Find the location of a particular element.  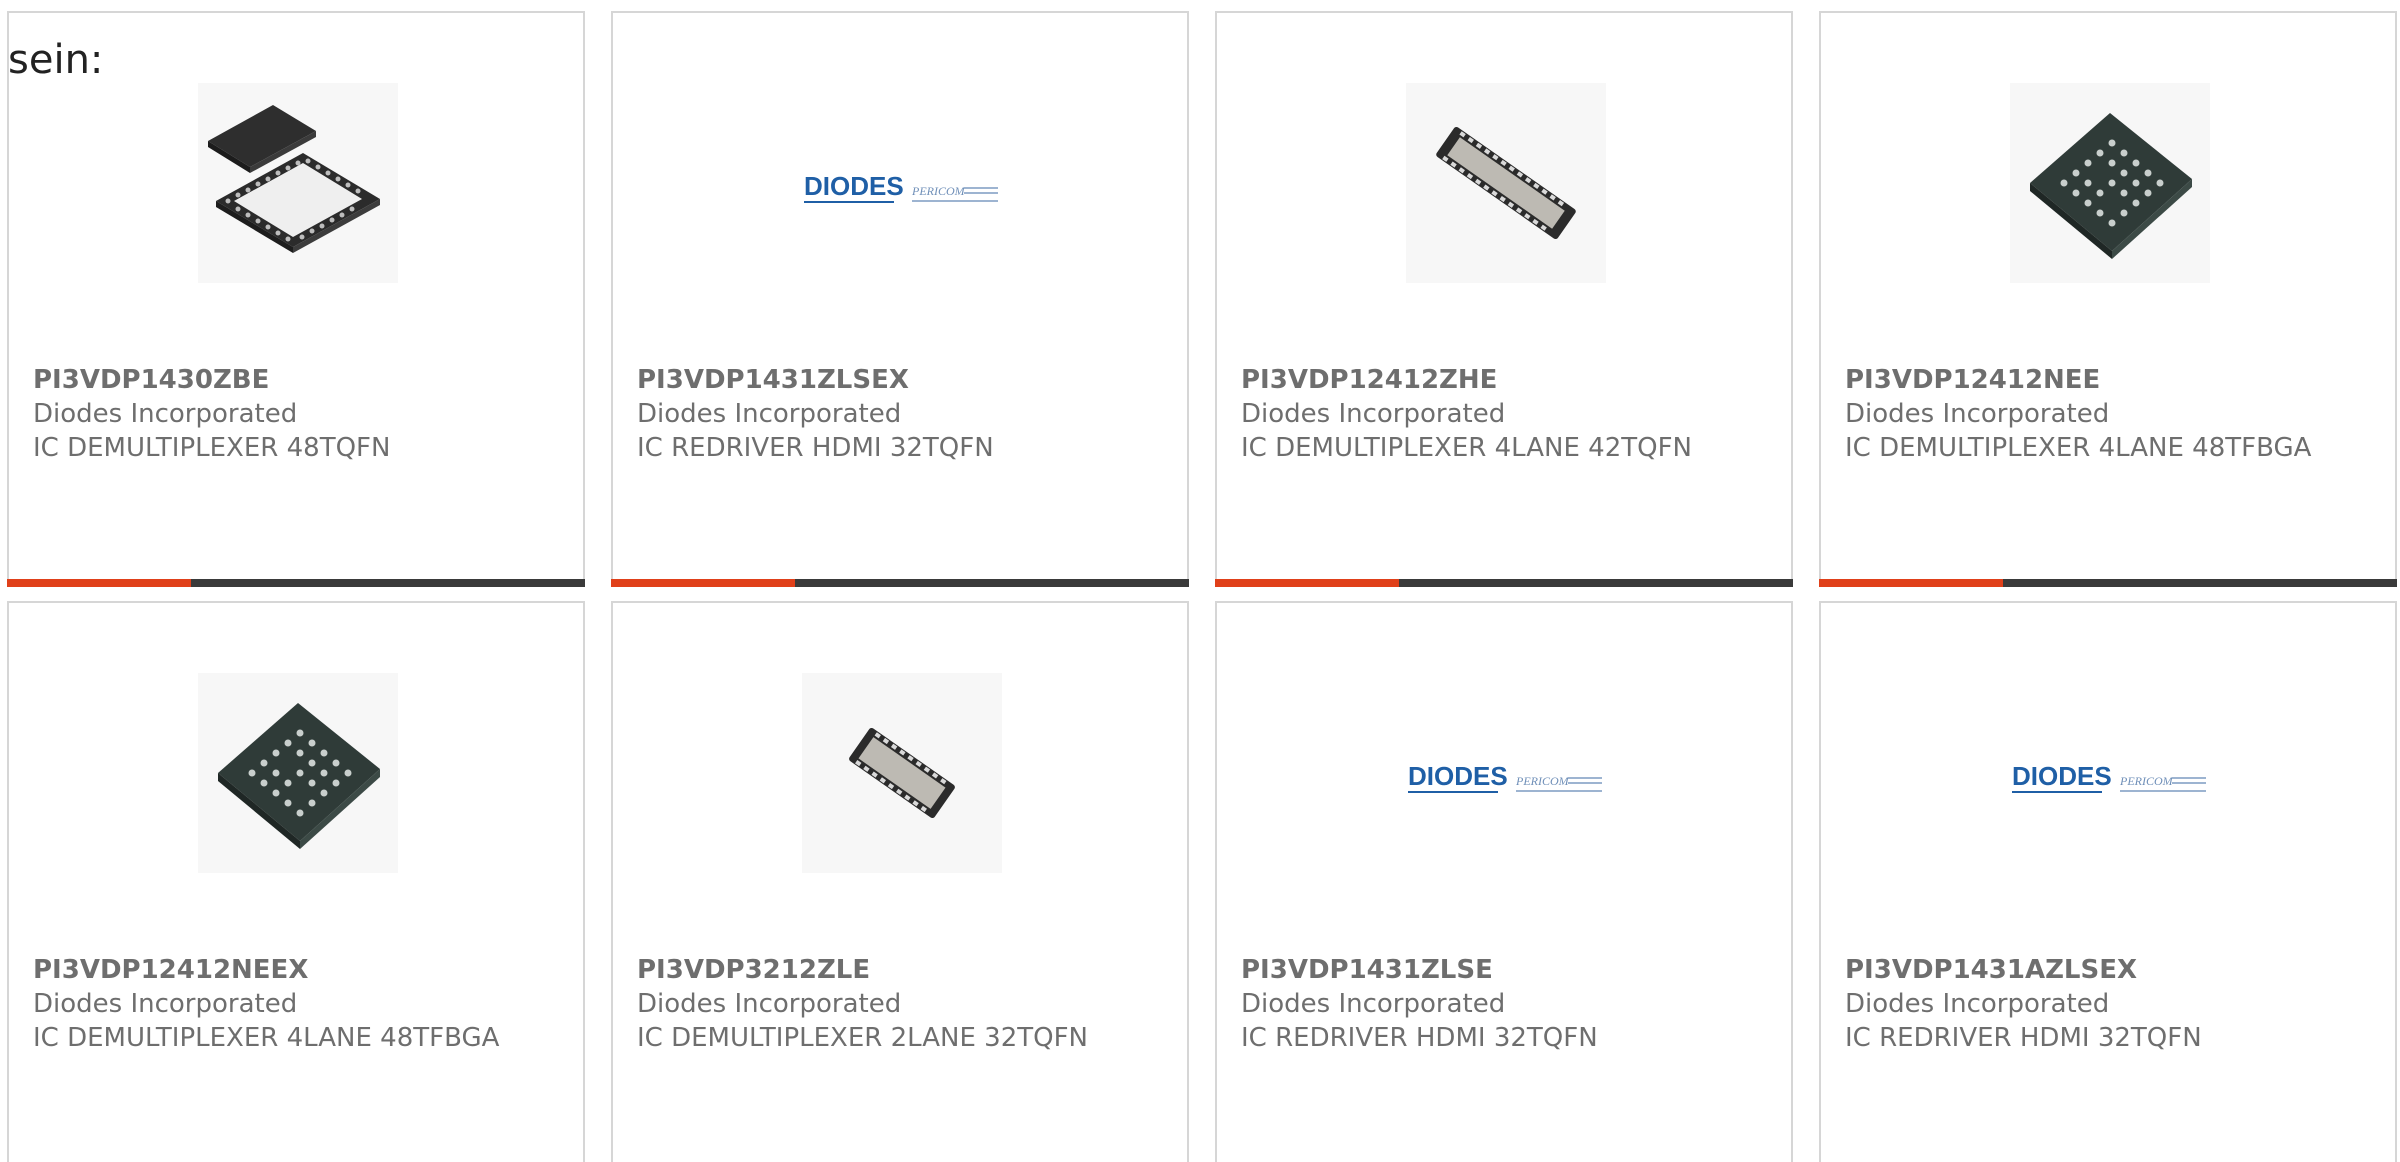

part-number: PI3VDP12412NEEX is located at coordinates (283, 970).